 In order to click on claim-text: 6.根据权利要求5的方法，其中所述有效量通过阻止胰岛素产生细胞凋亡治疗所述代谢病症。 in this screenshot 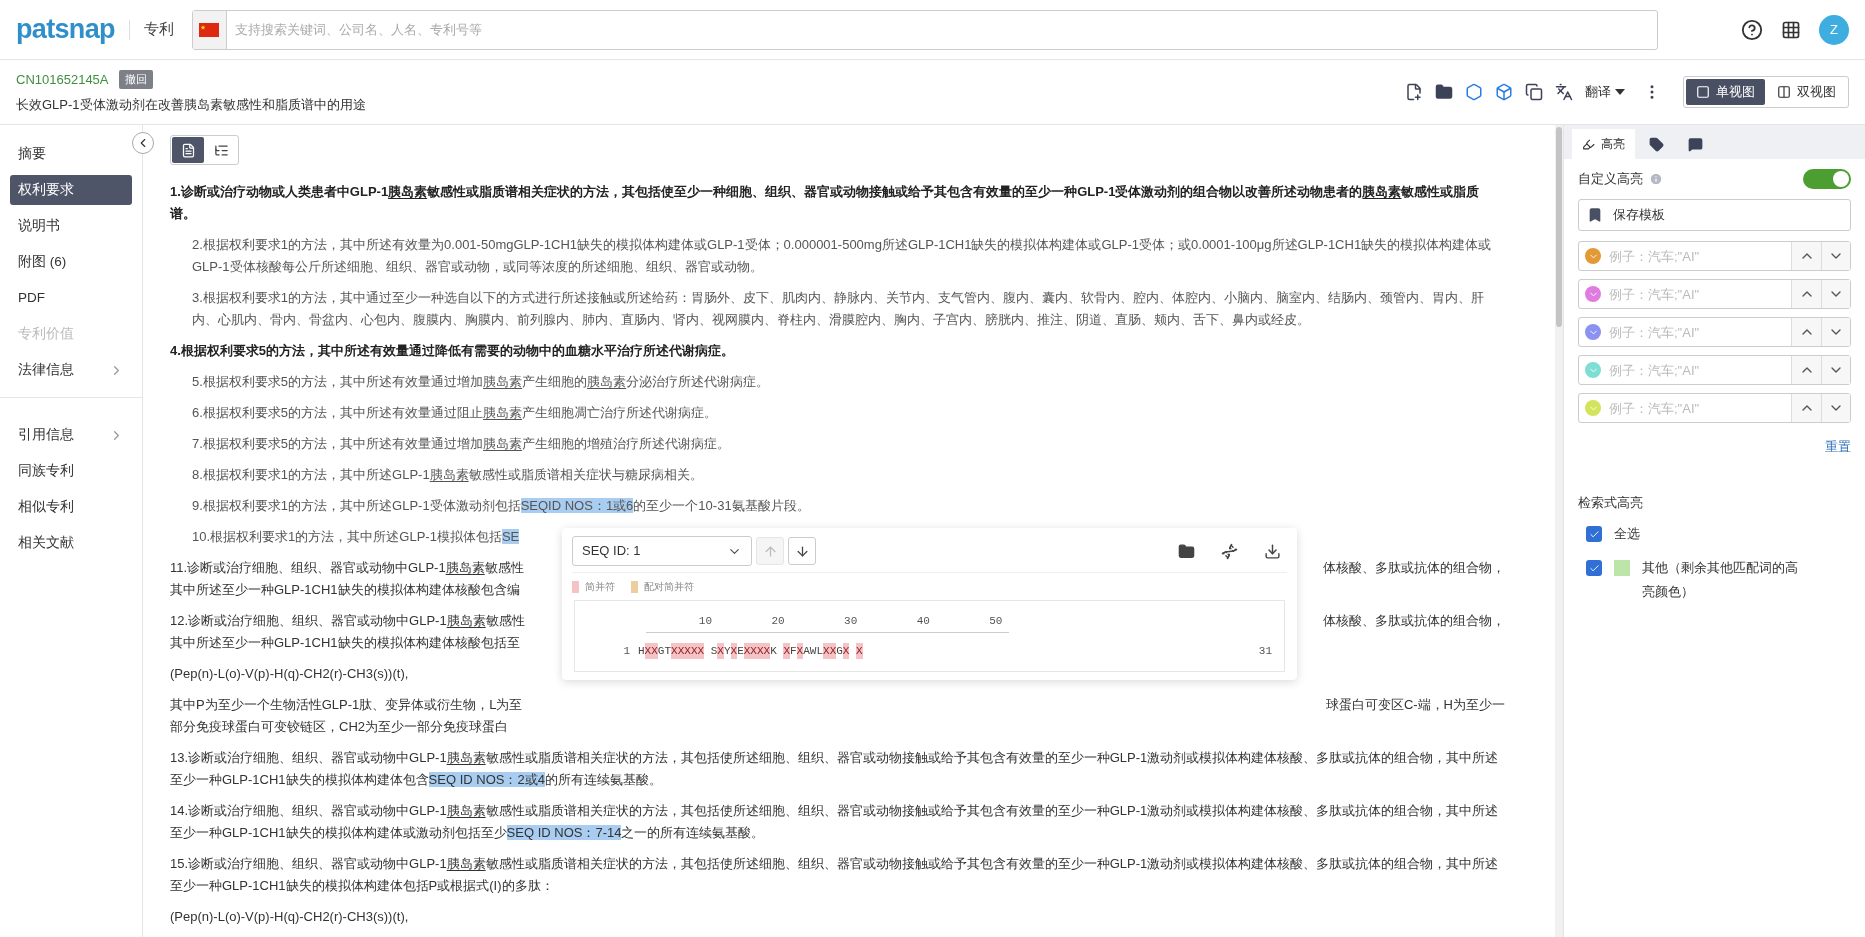, I will do `click(455, 413)`.